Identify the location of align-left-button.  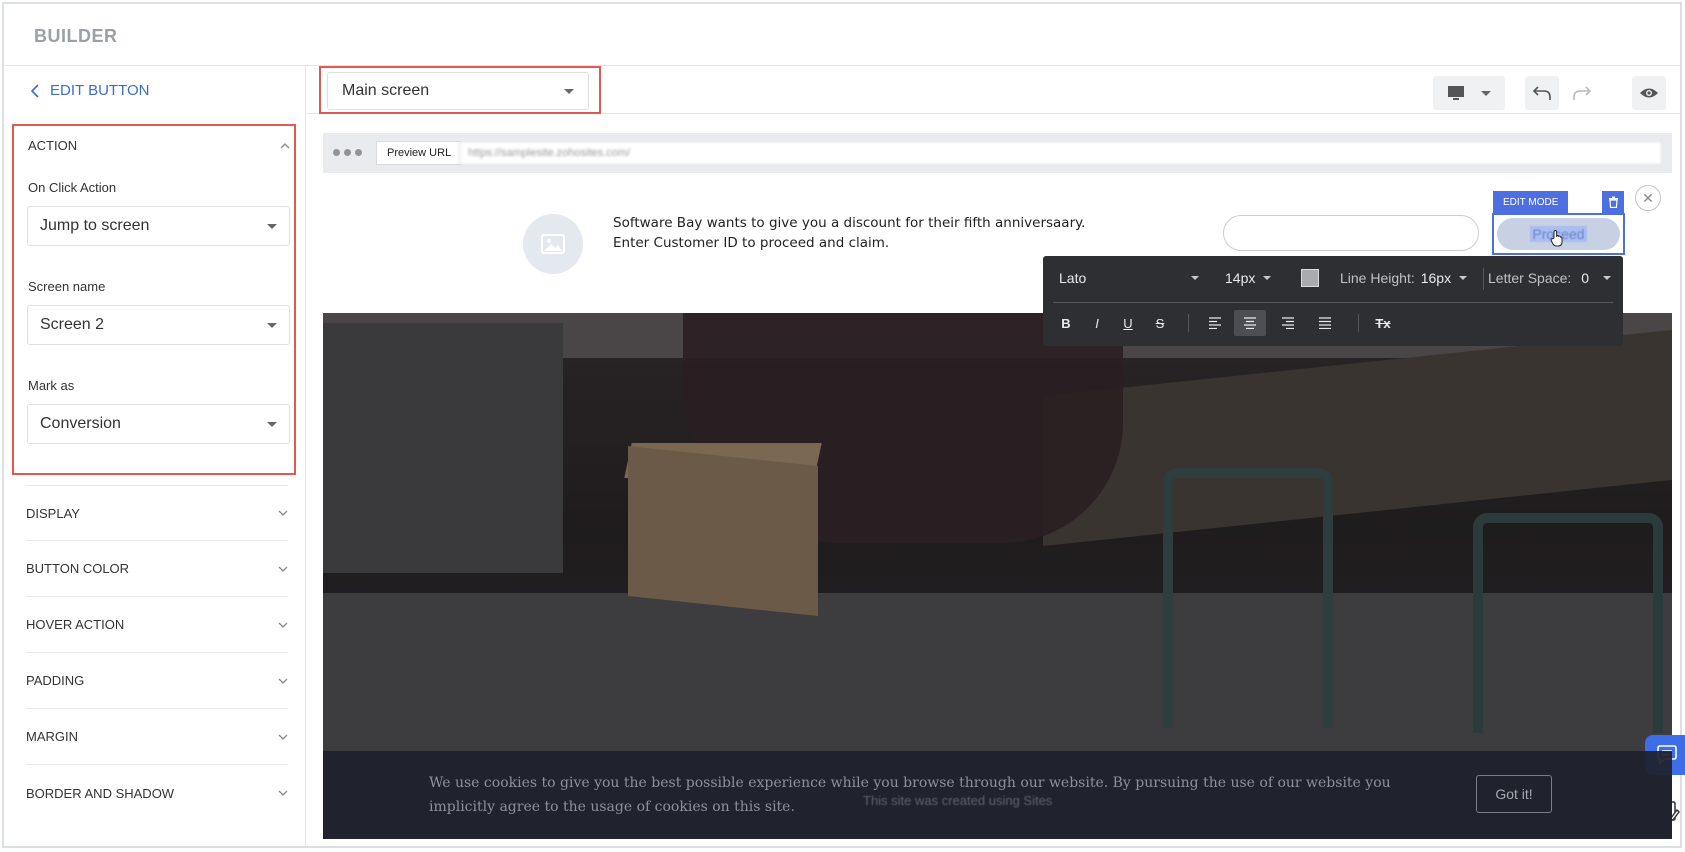
(1215, 323).